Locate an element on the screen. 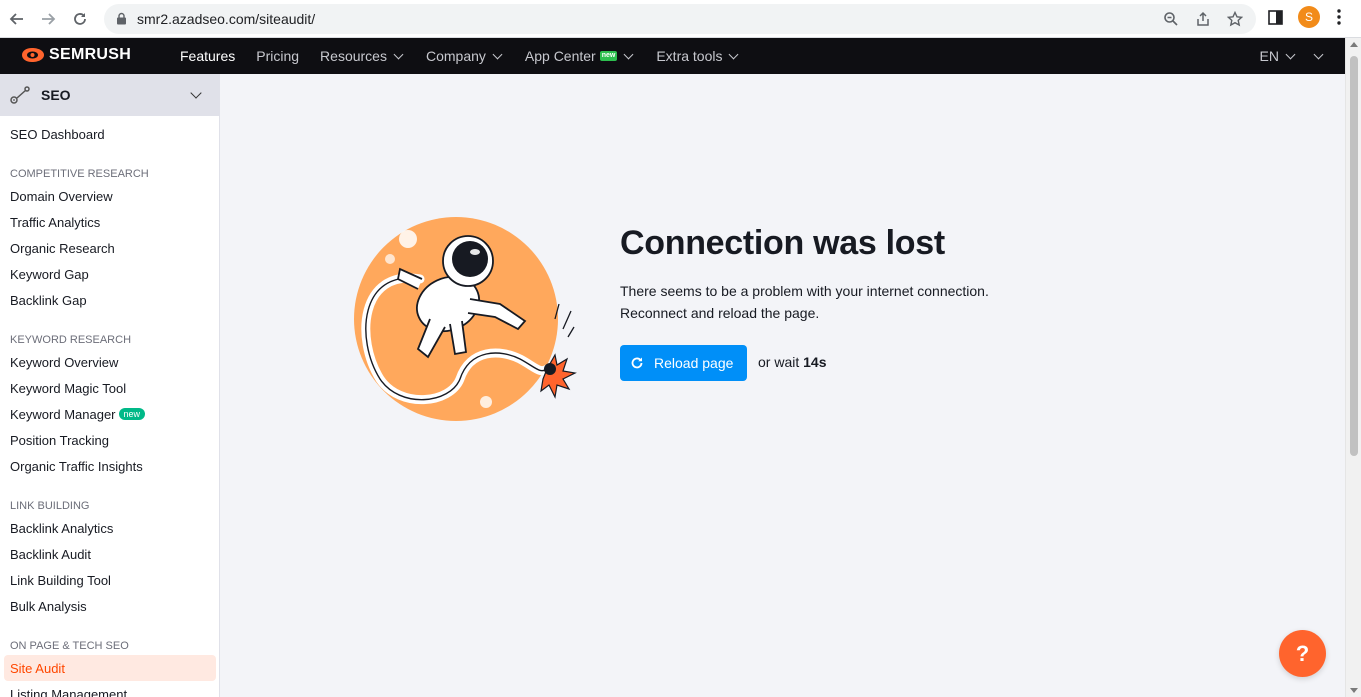 The height and width of the screenshot is (697, 1361). nav-extra-tools-label: Extra tools is located at coordinates (689, 56).